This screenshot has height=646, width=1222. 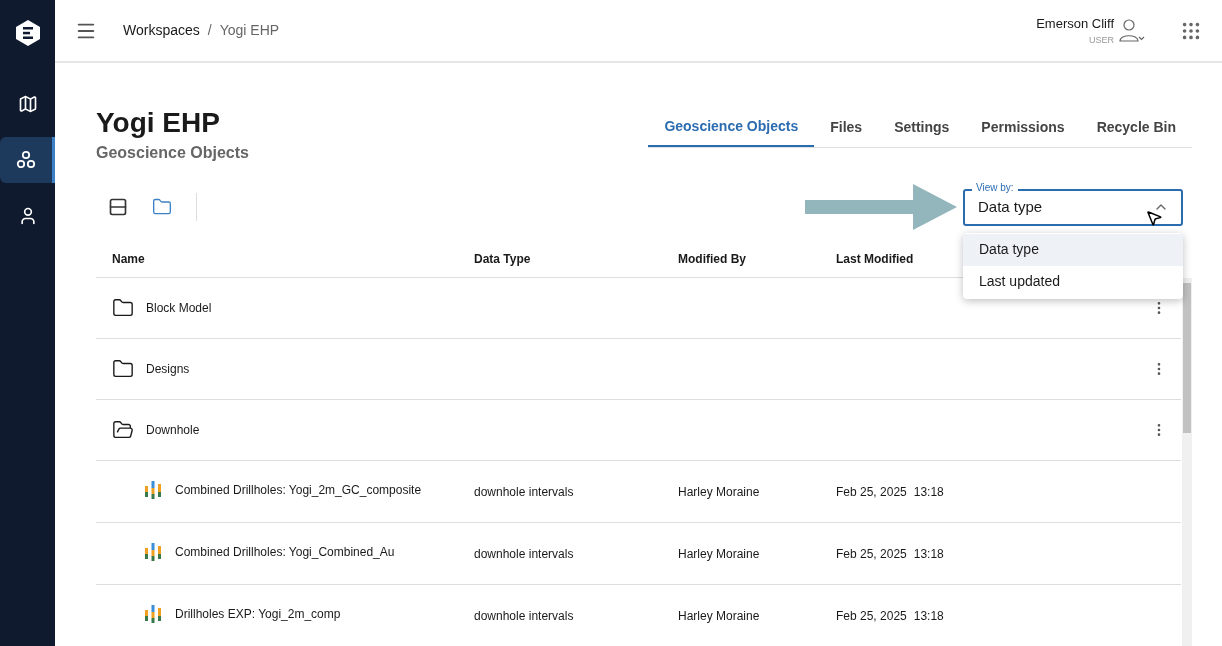 I want to click on user-dropdown-icon, so click(x=1132, y=30).